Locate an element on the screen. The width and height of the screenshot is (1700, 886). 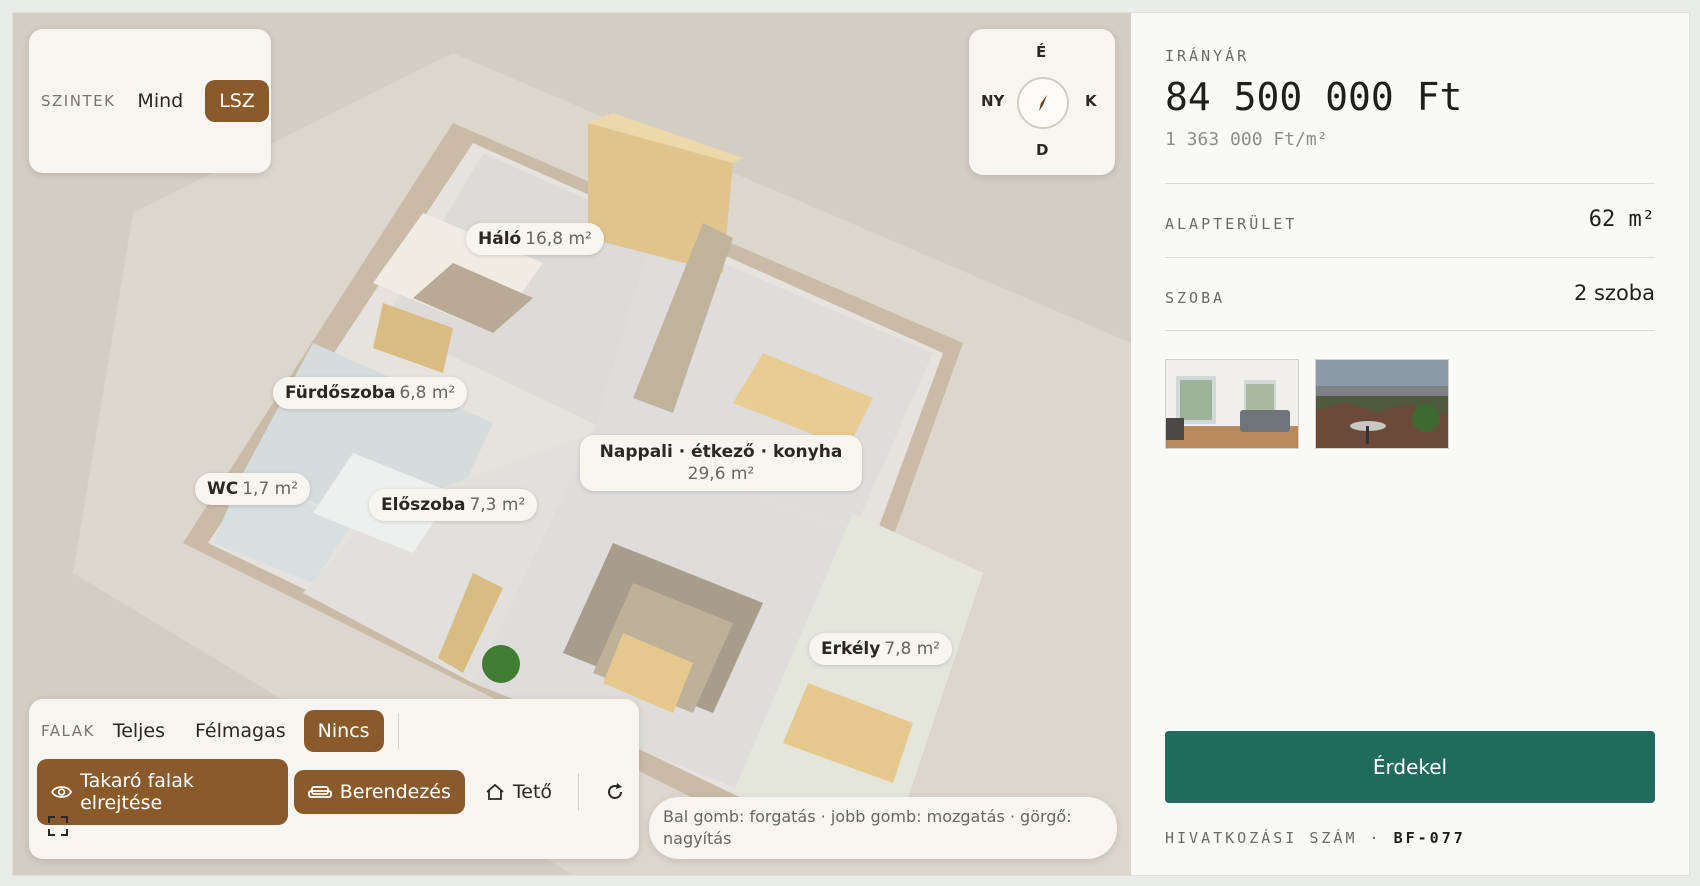
room-label-furdoszoba: Fürdőszoba 6,8 m² is located at coordinates (370, 393).